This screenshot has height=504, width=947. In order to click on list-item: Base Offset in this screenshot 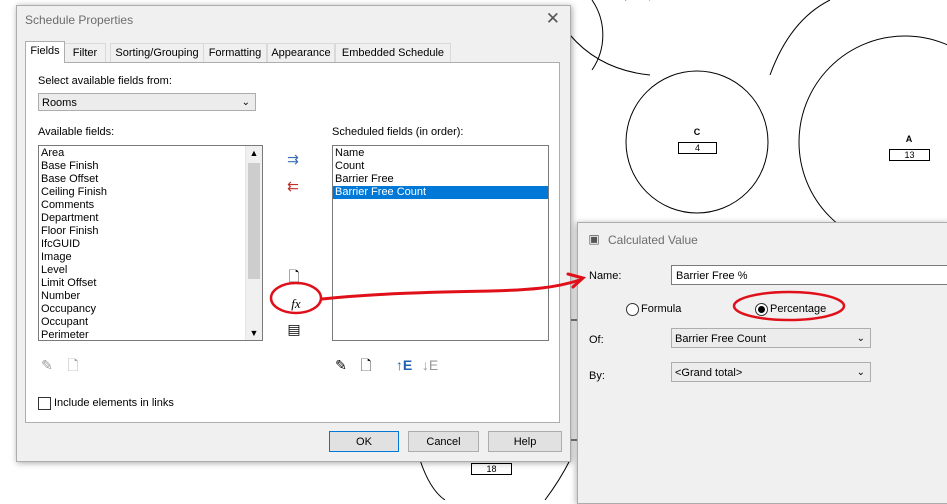, I will do `click(150, 179)`.